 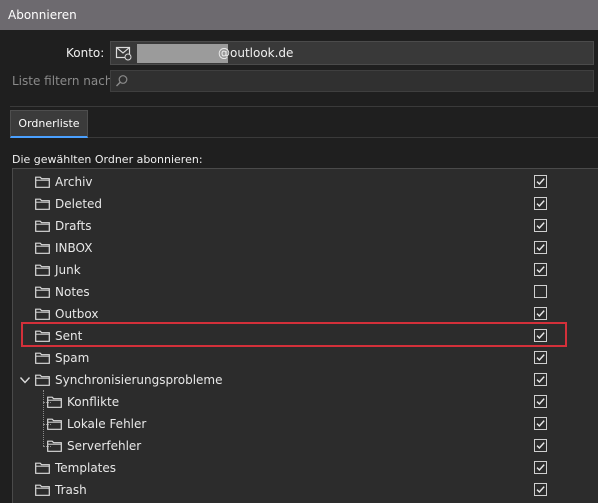 I want to click on folder-row: Lokale Fehler, so click(x=305, y=424).